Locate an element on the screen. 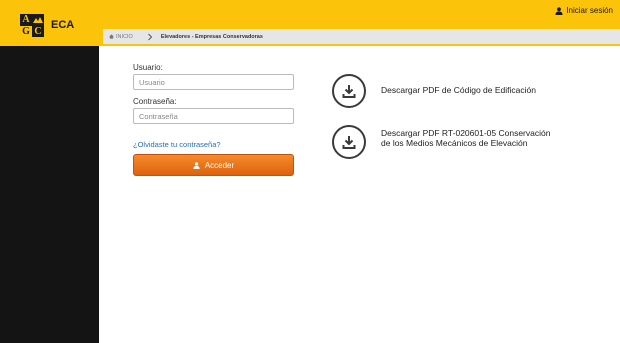 This screenshot has width=620, height=343. breadcrumb-home: INICIO is located at coordinates (121, 37).